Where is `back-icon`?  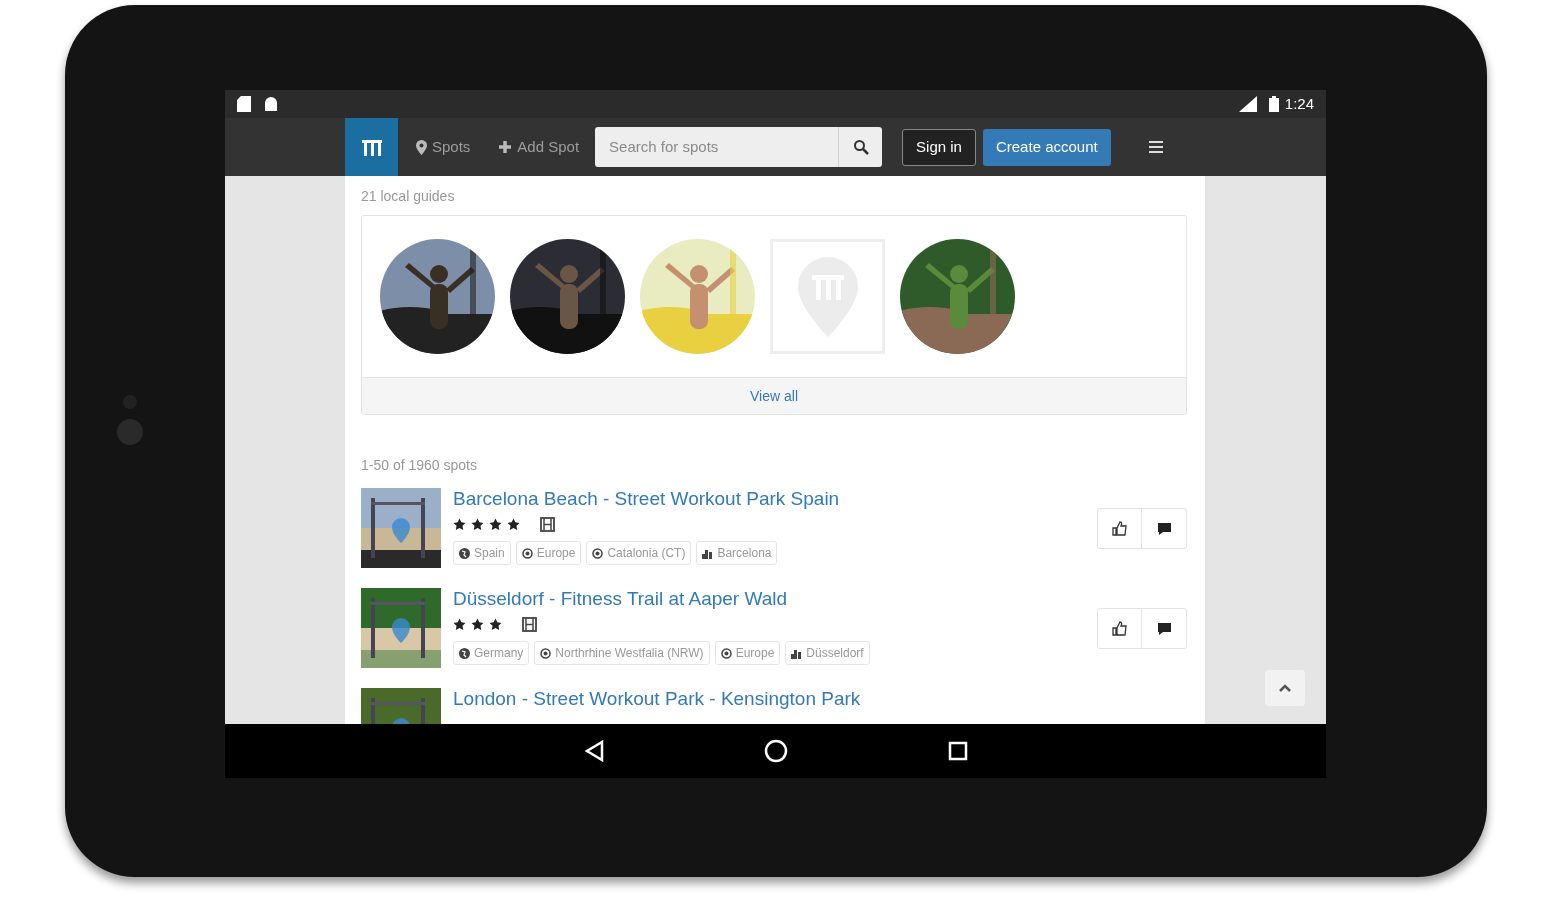 back-icon is located at coordinates (593, 751).